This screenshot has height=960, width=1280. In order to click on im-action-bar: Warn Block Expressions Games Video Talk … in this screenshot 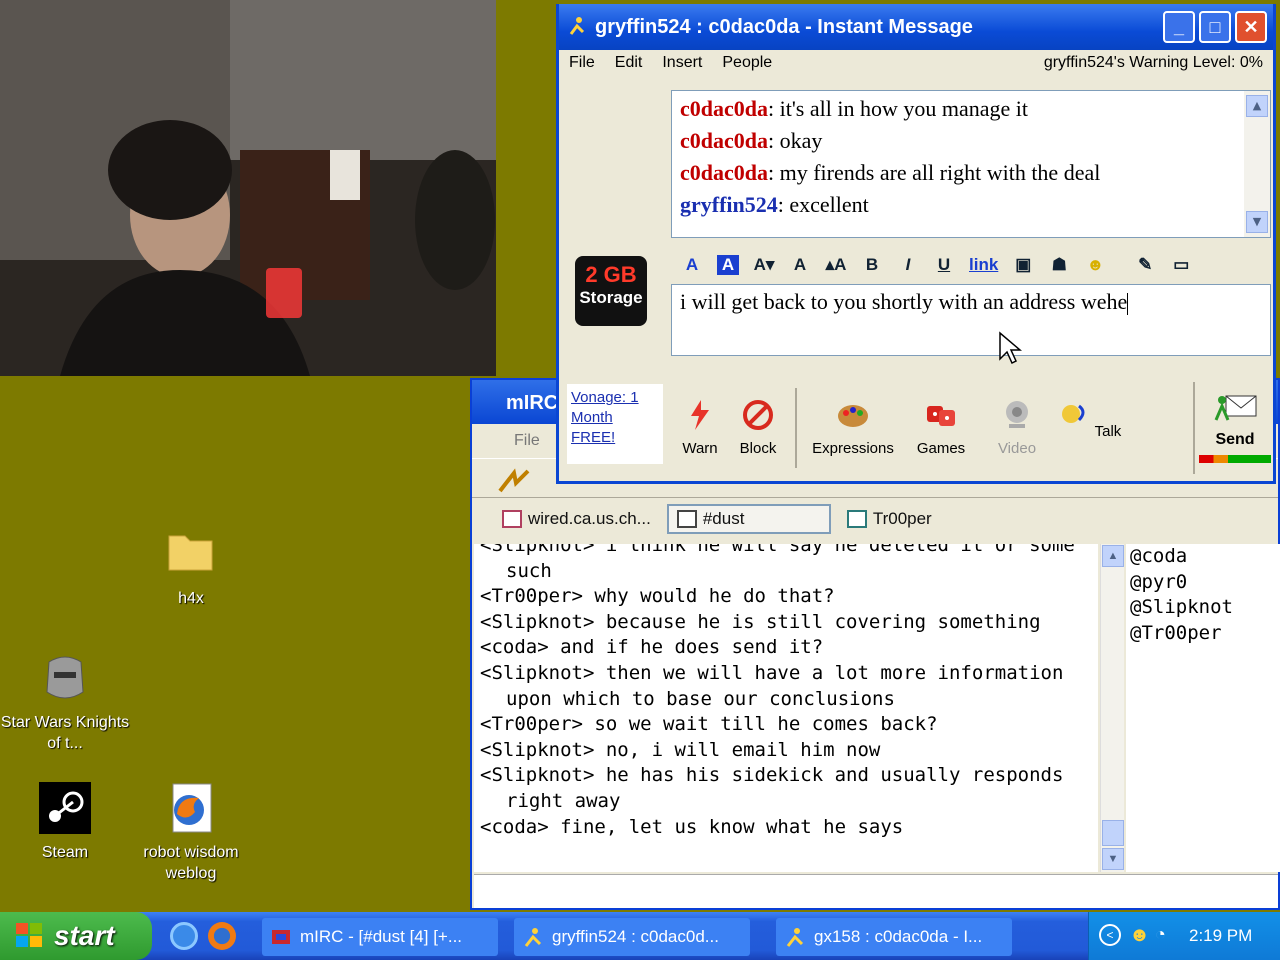, I will do `click(973, 428)`.